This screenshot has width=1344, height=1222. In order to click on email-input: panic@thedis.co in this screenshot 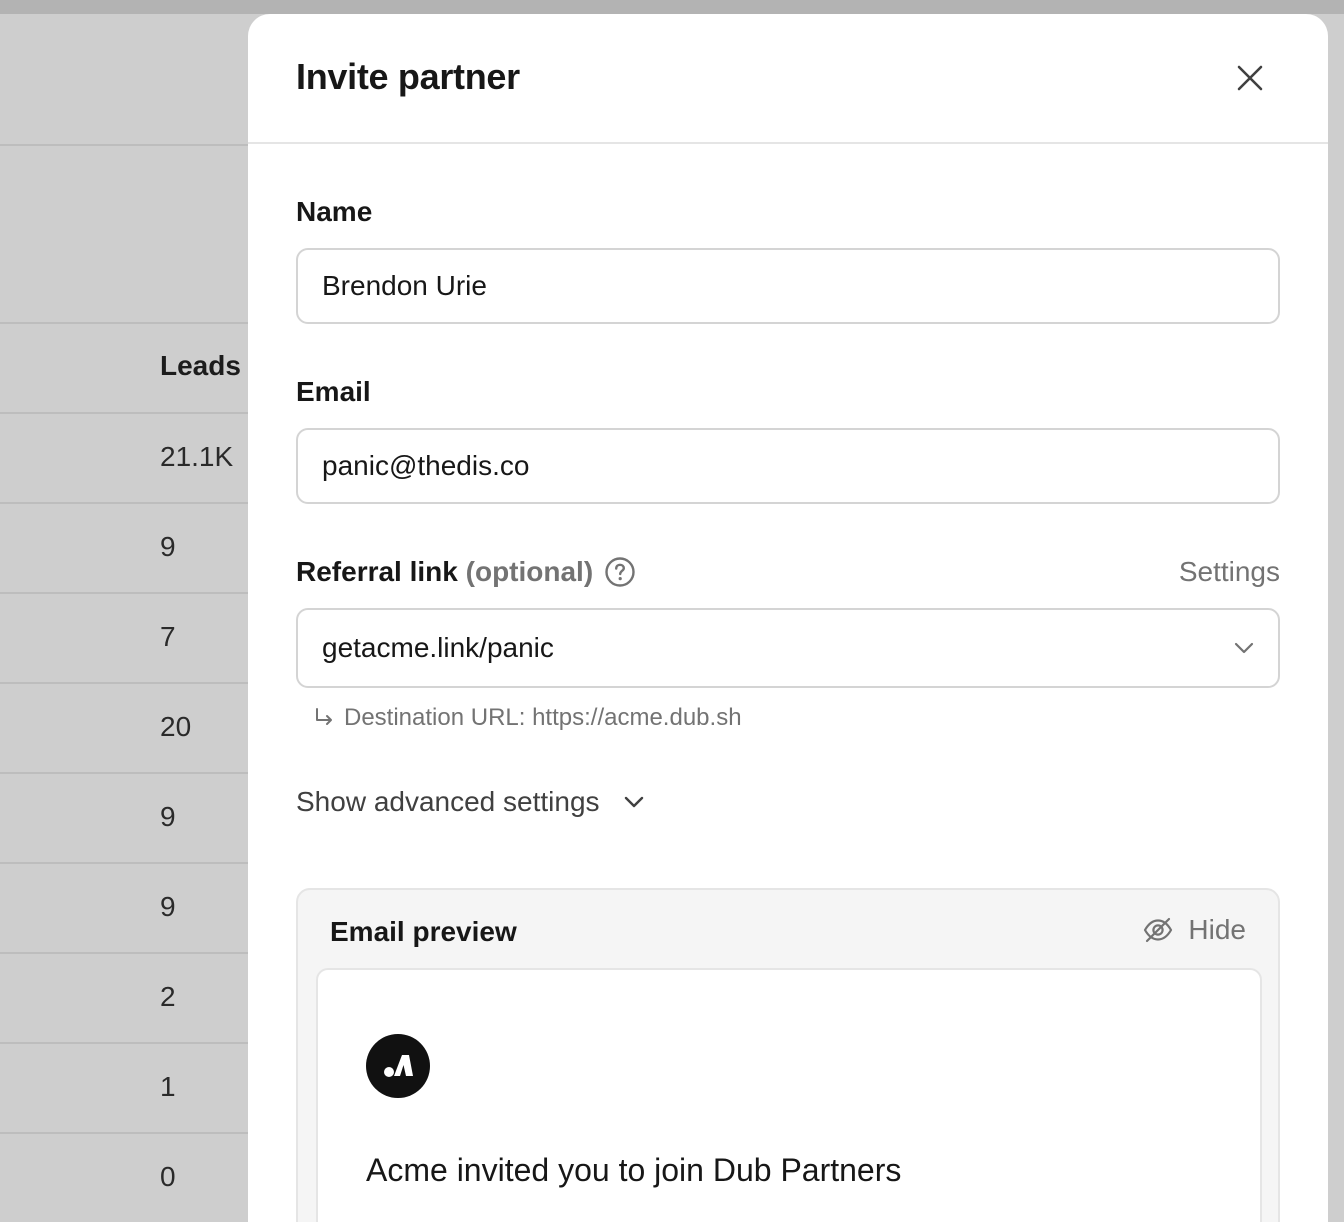, I will do `click(788, 466)`.